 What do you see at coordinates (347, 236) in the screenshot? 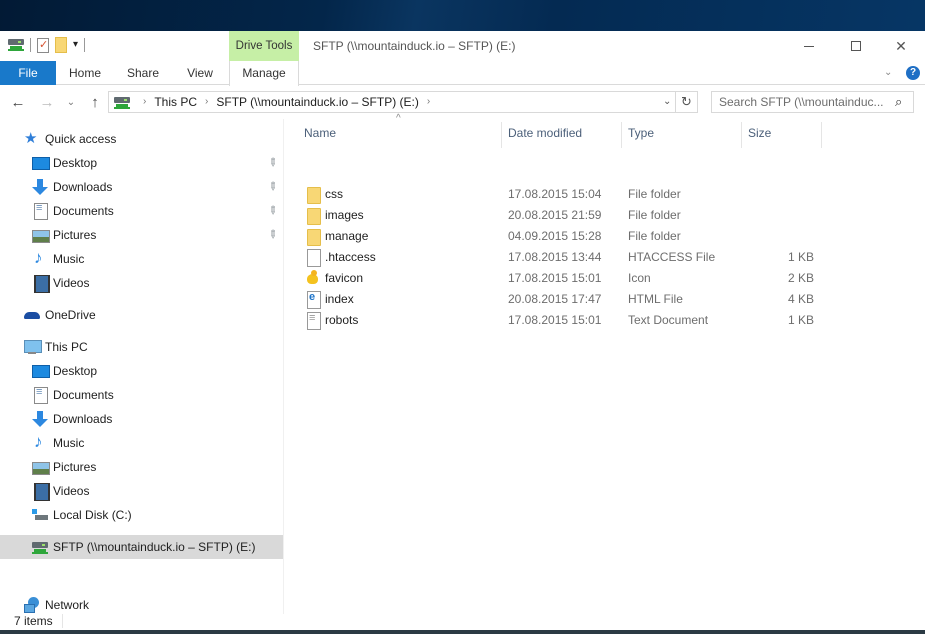
I see `file-name: manage` at bounding box center [347, 236].